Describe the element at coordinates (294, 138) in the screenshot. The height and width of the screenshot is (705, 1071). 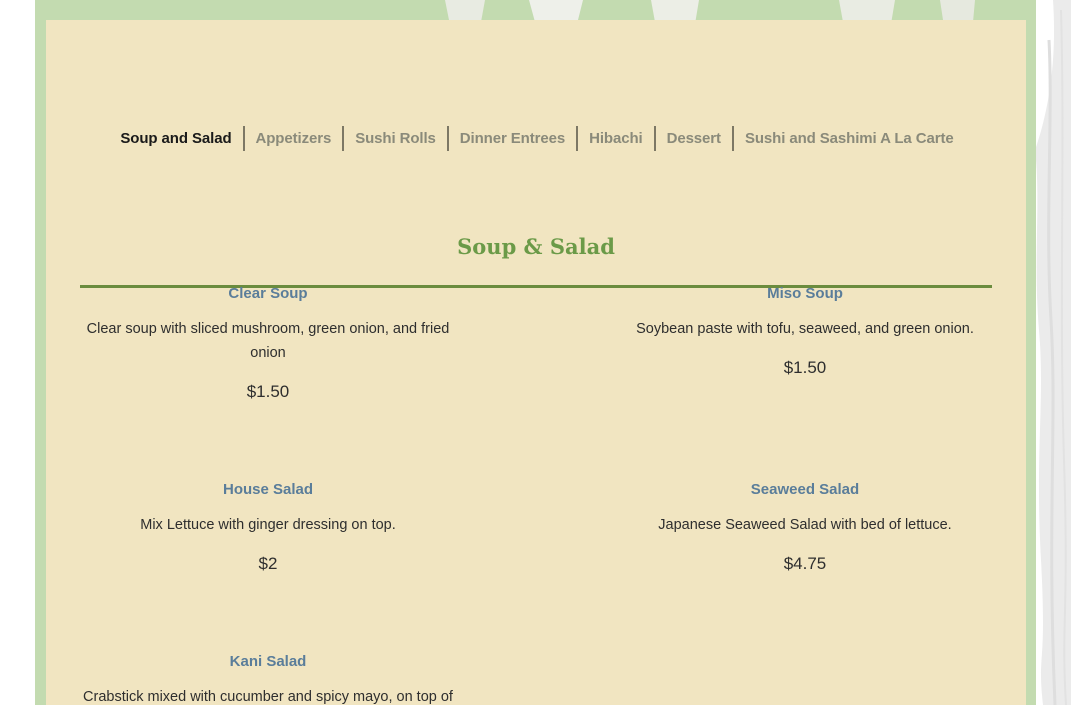
I see `tab-appetizers: Appetizers` at that location.